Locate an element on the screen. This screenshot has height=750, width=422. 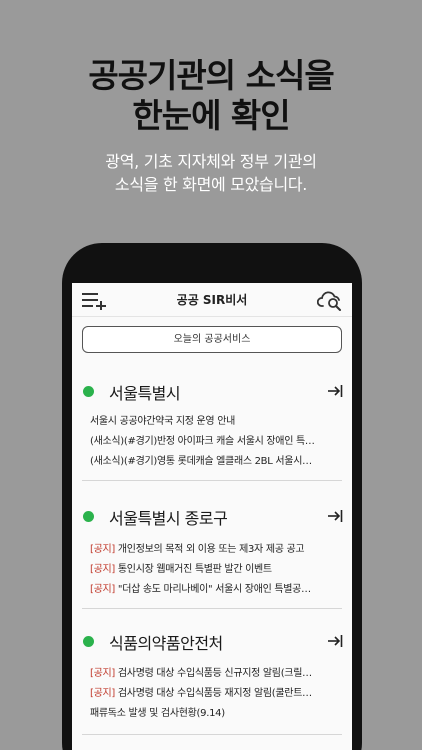
promo-title-line-1: 공공기관의 소식을 is located at coordinates (211, 75).